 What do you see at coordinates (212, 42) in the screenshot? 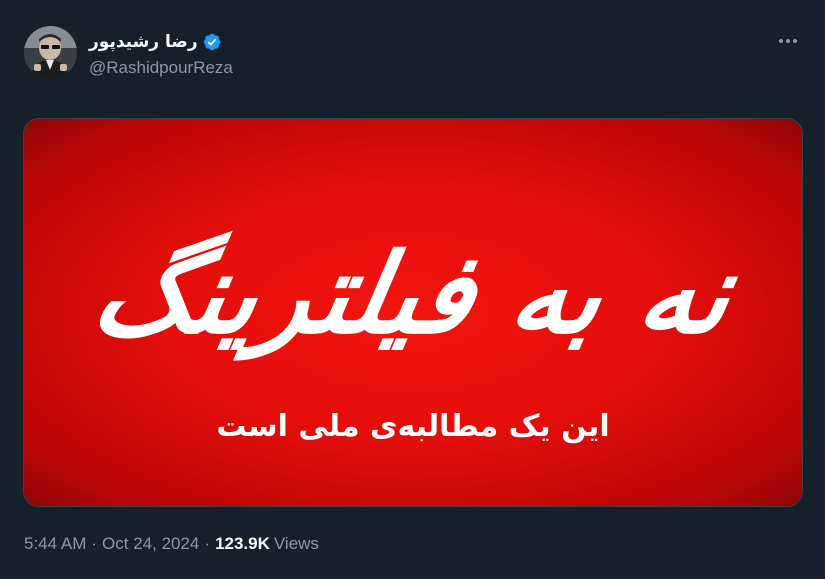
I see `verified-badge-icon` at bounding box center [212, 42].